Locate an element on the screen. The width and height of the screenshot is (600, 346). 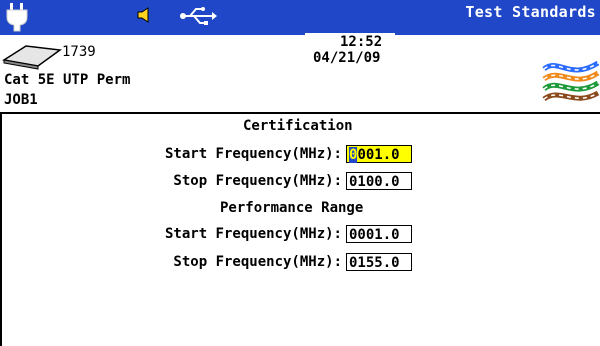
memory-count: 1739 is located at coordinates (79, 52).